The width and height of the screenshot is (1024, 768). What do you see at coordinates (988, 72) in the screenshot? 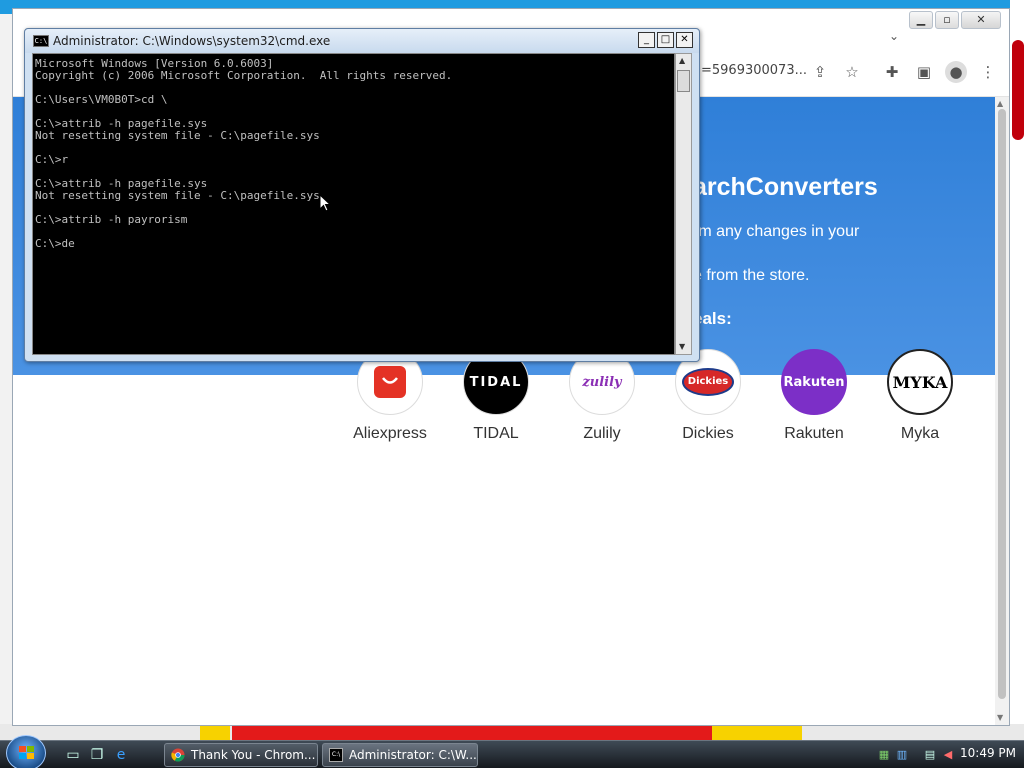
I see `menu-kebab-icon: ⋮` at bounding box center [988, 72].